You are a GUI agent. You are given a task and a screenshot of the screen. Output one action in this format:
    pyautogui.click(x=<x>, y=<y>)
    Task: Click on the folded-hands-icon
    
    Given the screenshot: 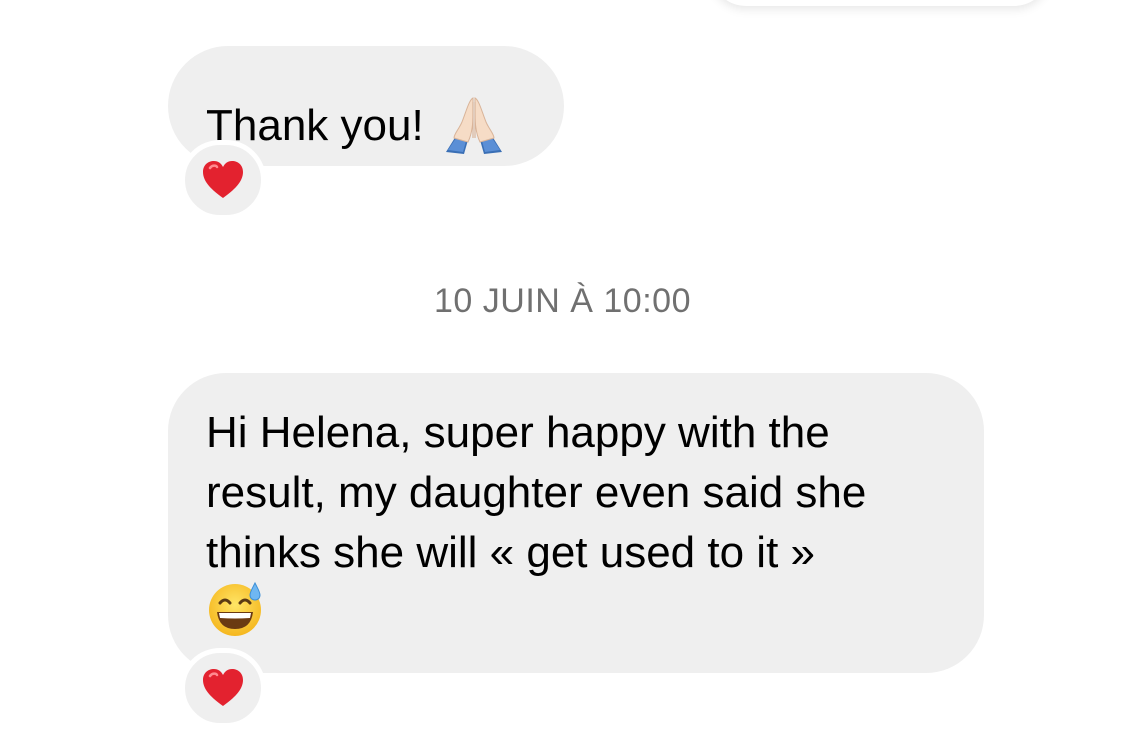 What is the action you would take?
    pyautogui.click(x=473, y=125)
    